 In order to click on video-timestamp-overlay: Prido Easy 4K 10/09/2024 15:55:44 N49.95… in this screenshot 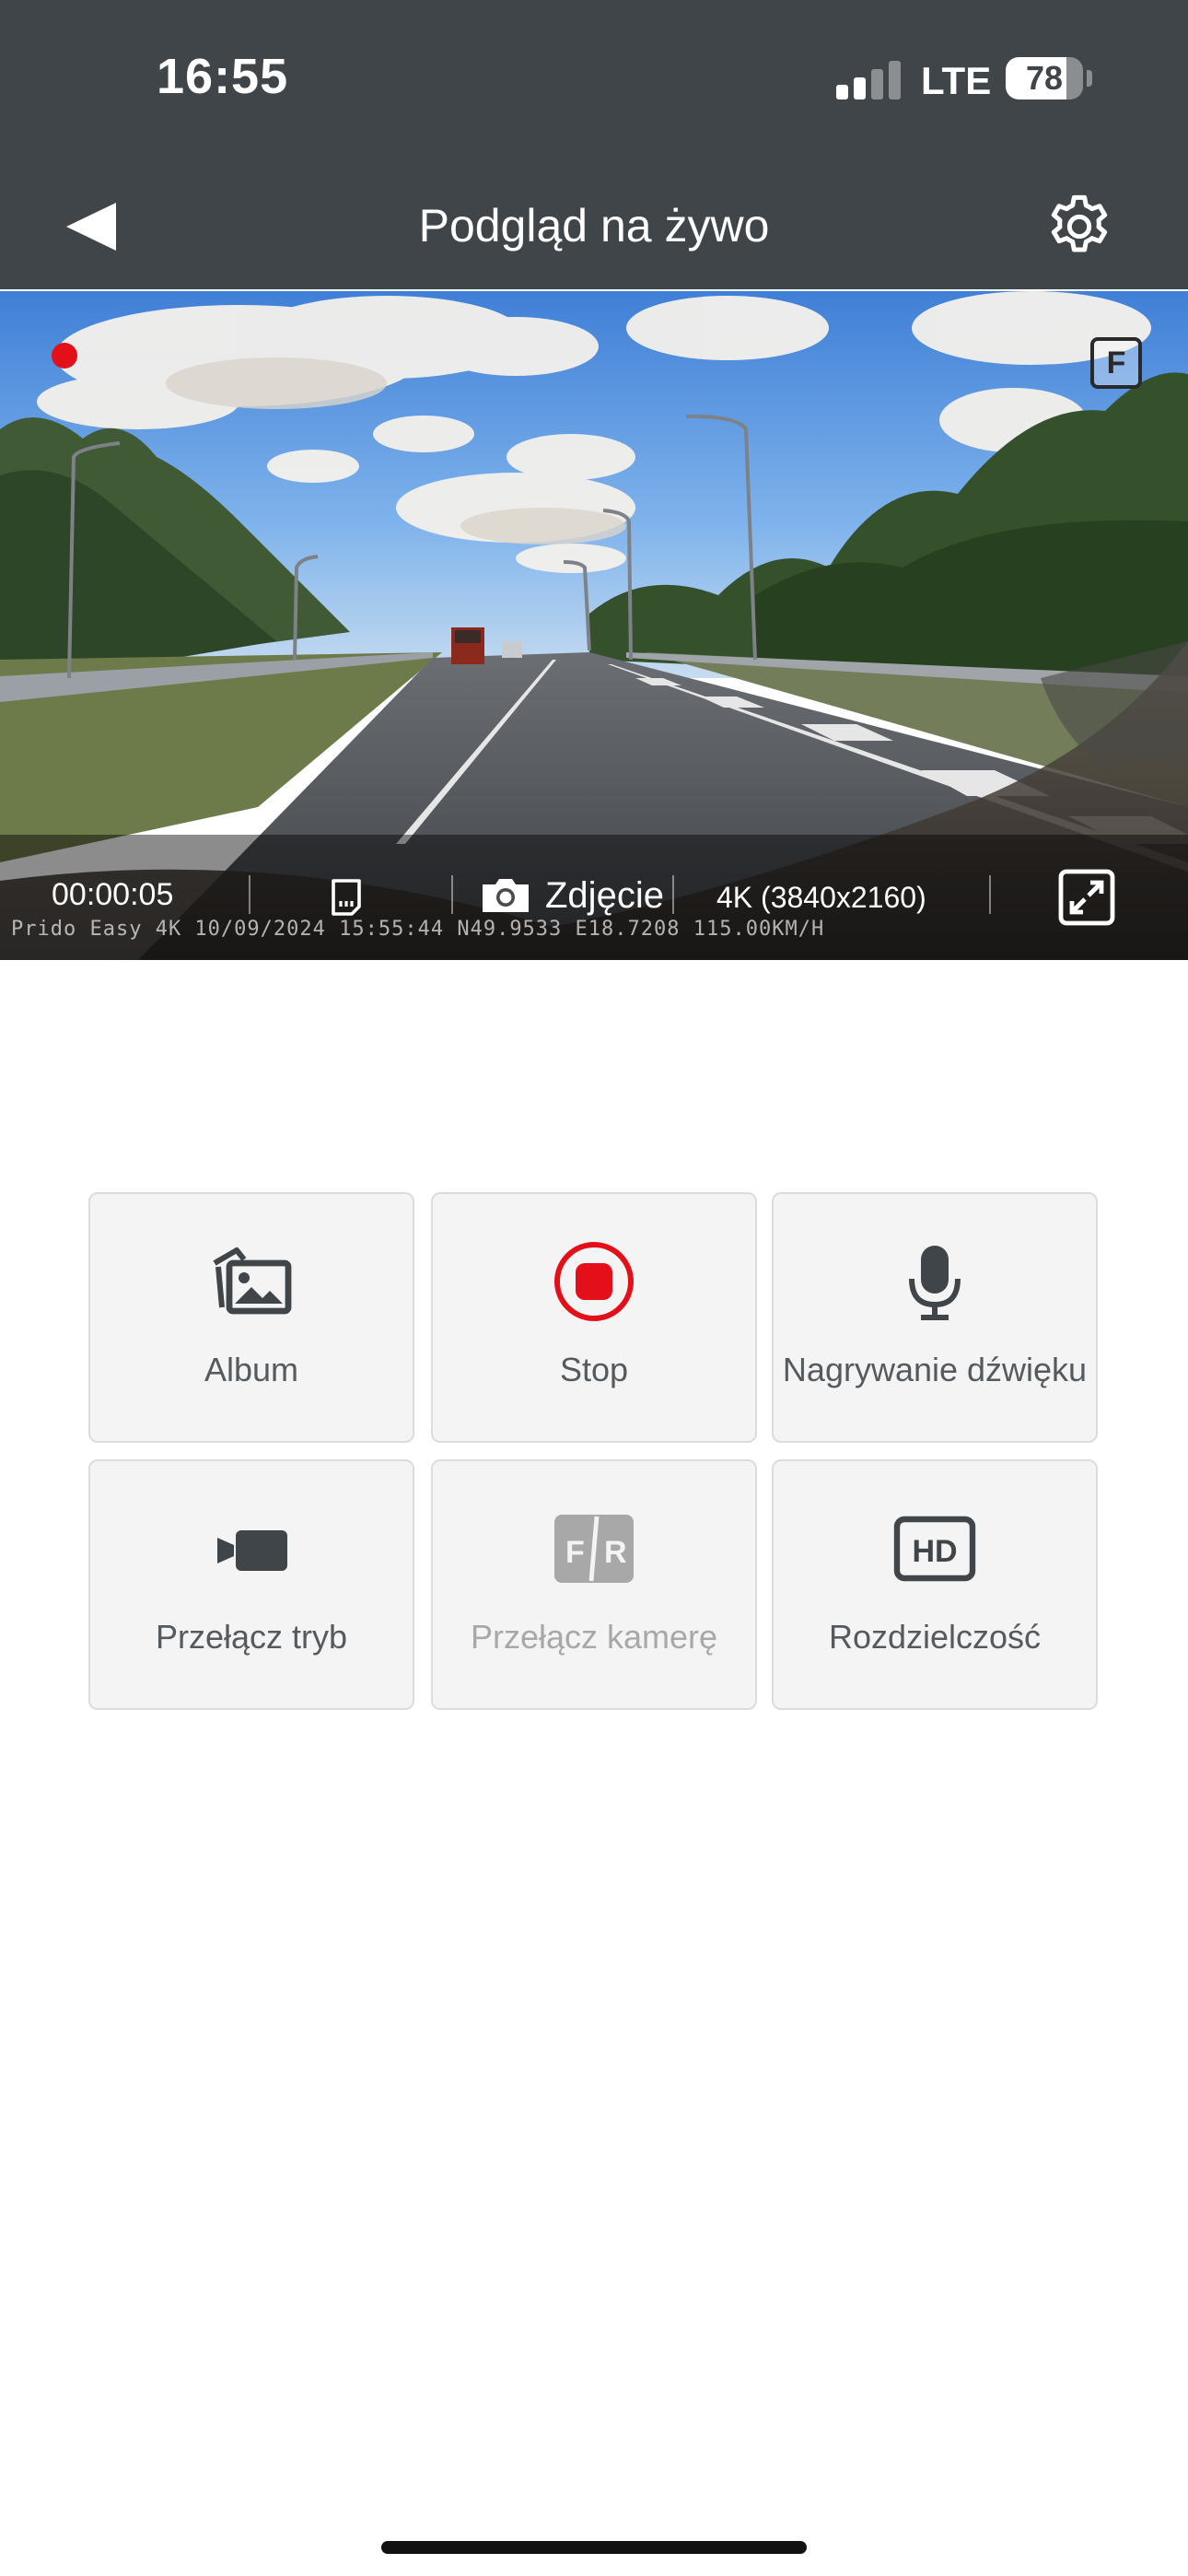, I will do `click(418, 929)`.